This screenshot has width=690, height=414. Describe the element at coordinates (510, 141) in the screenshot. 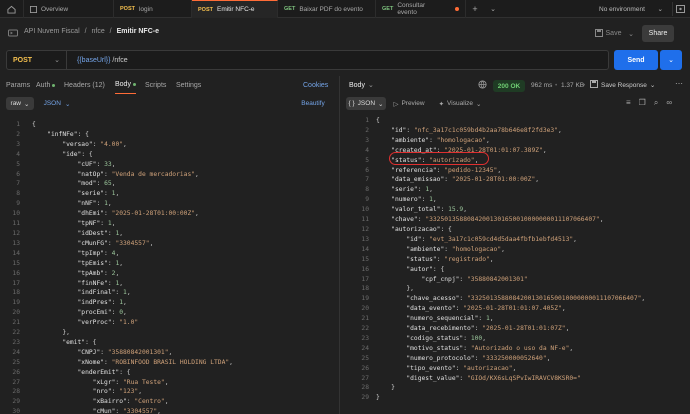

I see `code-line: "ambiente": "homologacao",` at that location.